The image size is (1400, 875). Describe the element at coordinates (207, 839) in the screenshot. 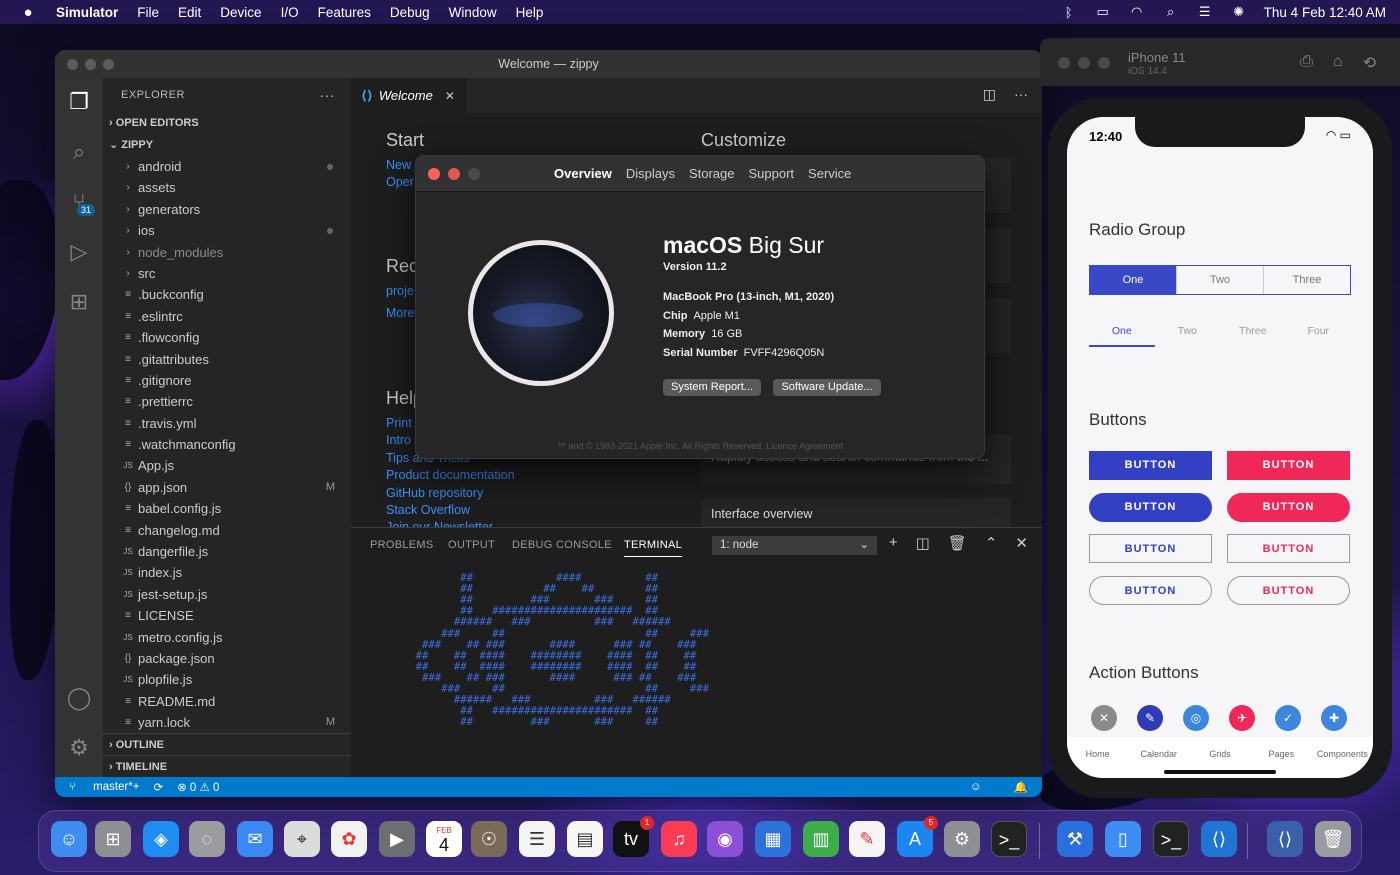

I see `messages-icon: ◌` at that location.